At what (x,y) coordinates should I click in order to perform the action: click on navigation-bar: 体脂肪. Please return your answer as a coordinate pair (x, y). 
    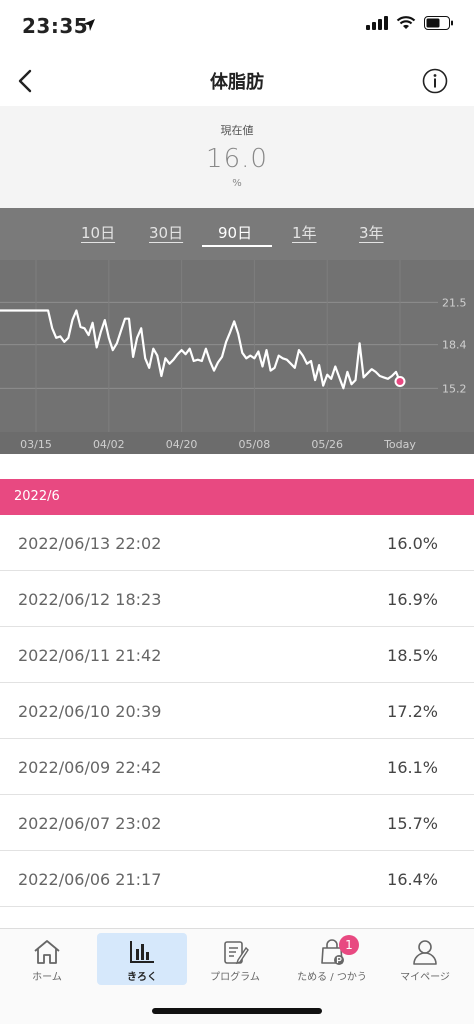
    Looking at the image, I should click on (237, 81).